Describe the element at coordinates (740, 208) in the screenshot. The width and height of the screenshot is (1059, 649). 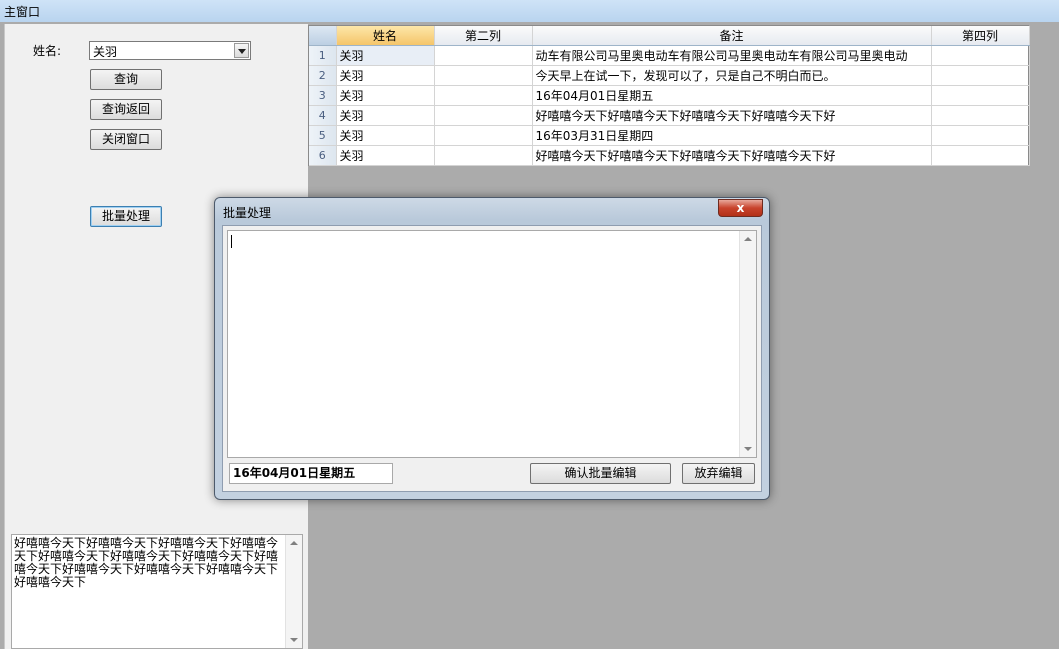
I see `close-icon: x` at that location.